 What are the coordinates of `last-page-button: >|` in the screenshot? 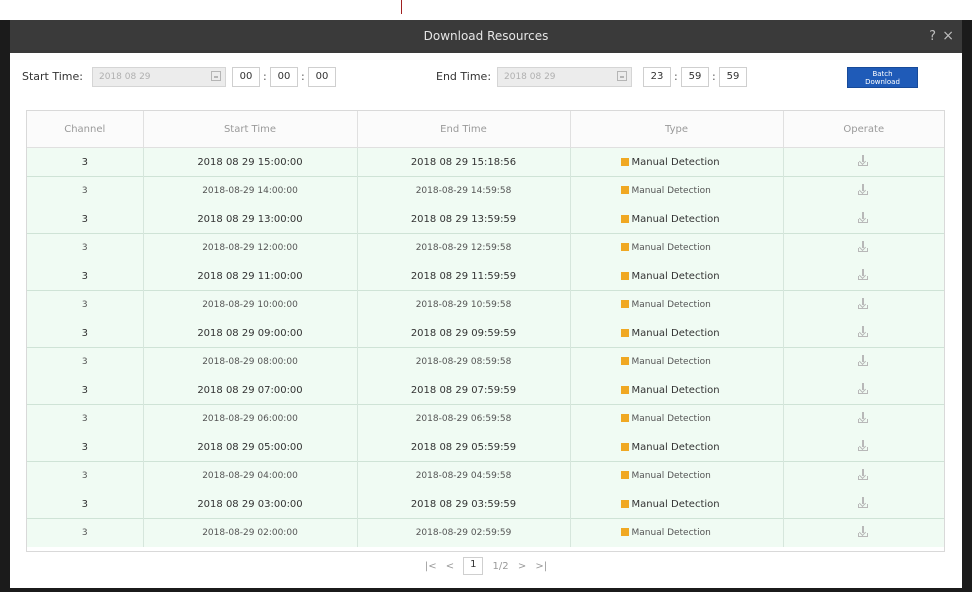 It's located at (541, 566).